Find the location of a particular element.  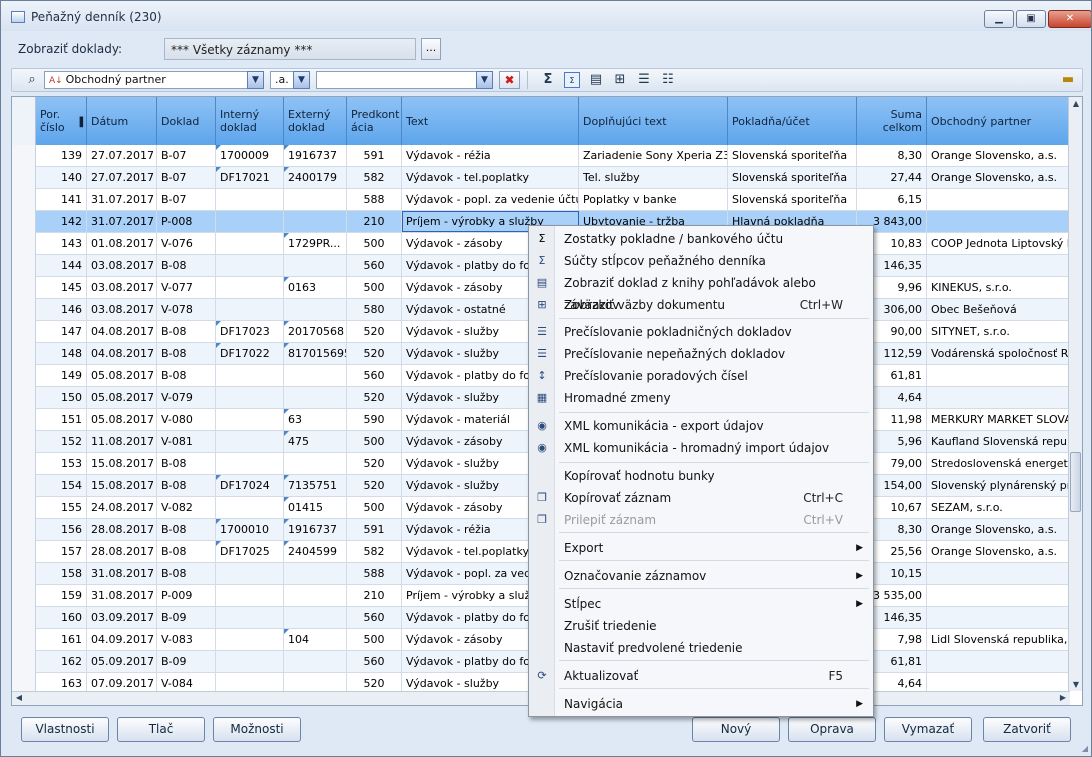

row-datum: 28.08.2017 is located at coordinates (122, 551).